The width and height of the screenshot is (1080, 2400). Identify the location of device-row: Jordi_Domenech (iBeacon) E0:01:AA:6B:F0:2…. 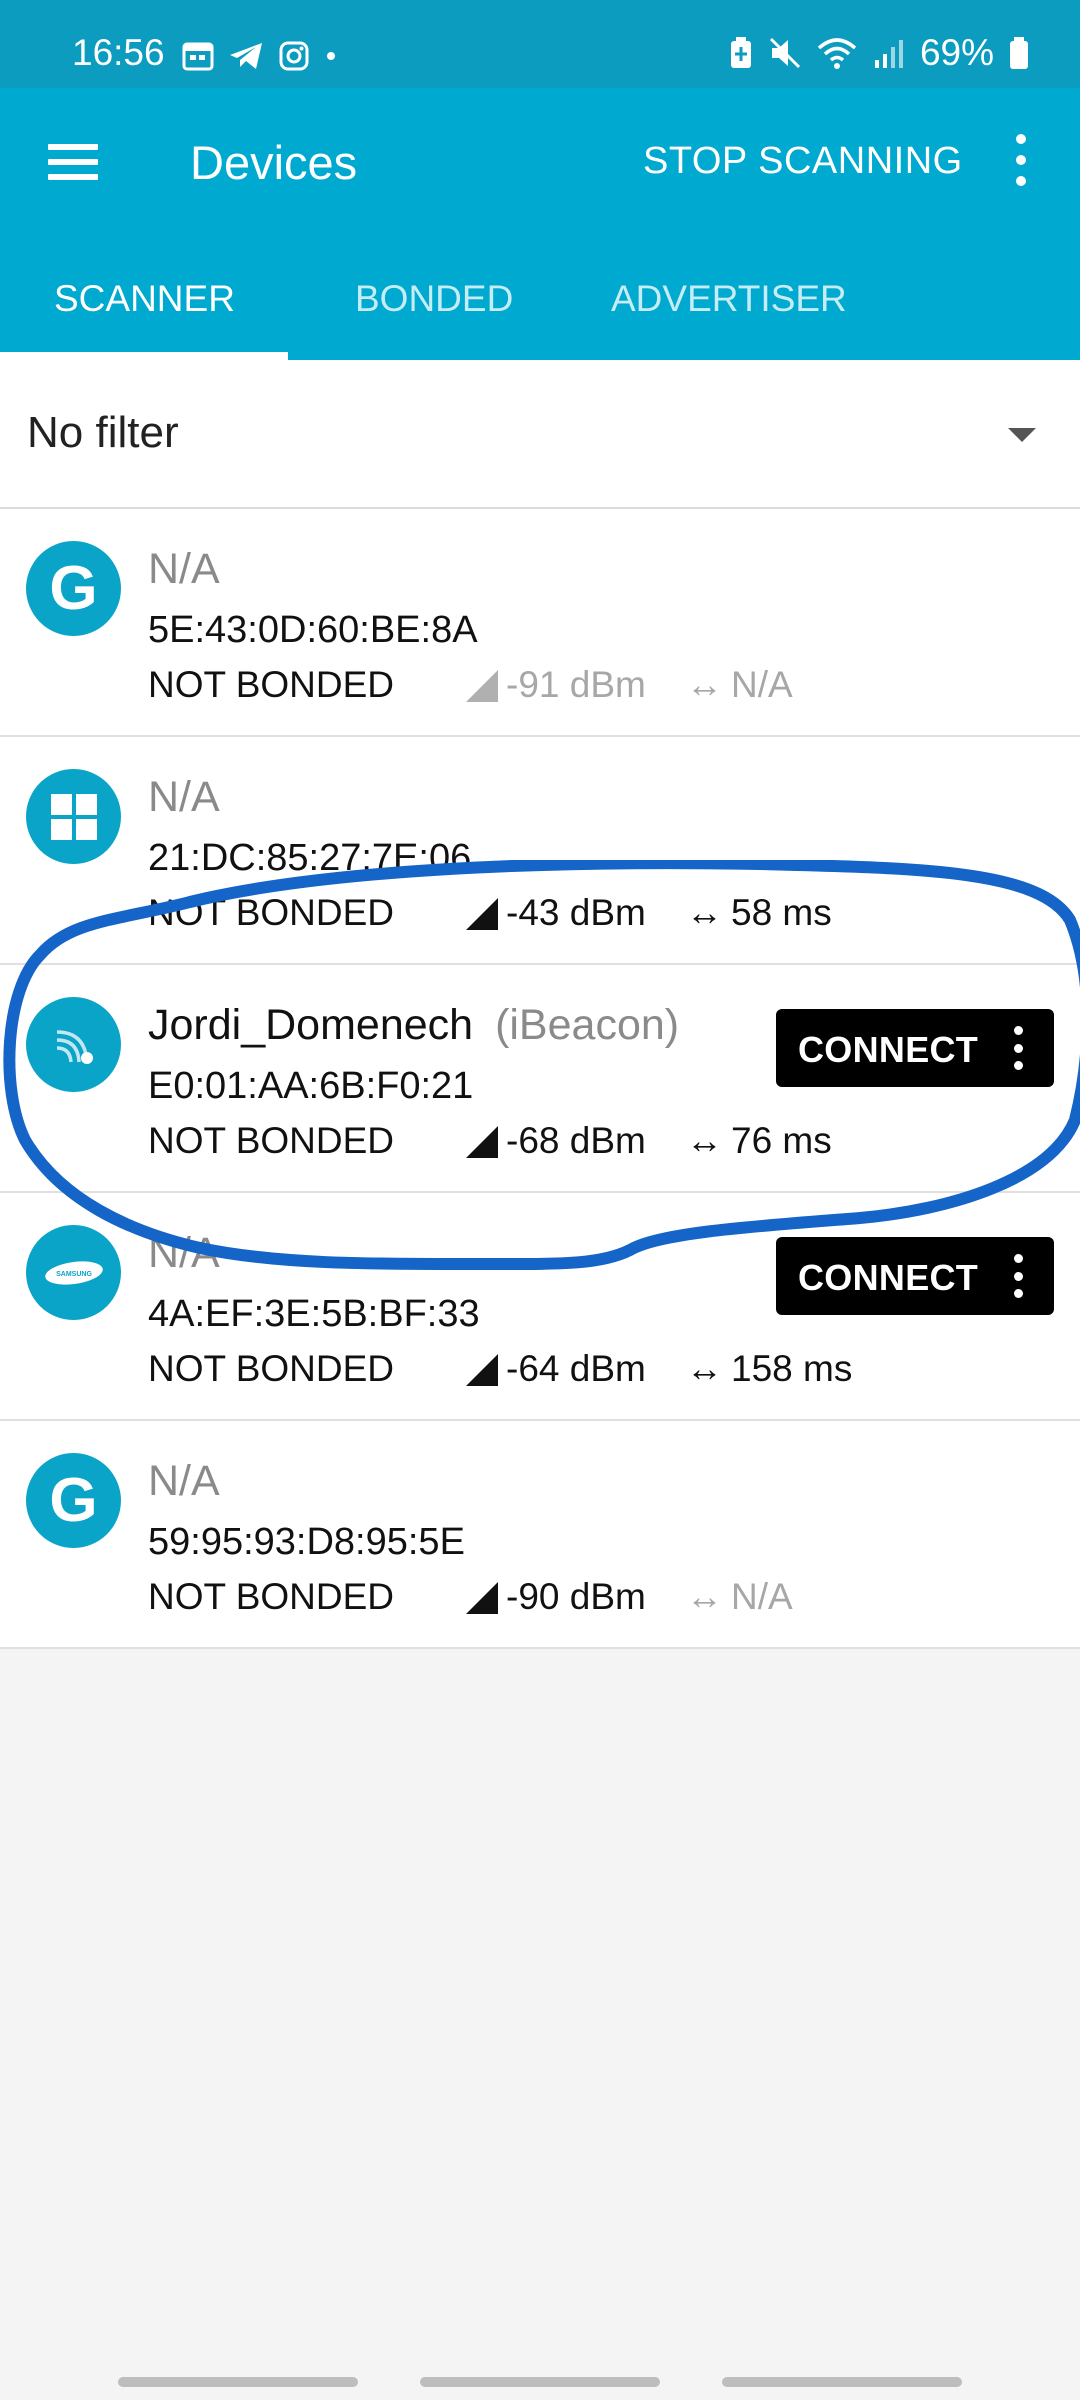
(540, 1079).